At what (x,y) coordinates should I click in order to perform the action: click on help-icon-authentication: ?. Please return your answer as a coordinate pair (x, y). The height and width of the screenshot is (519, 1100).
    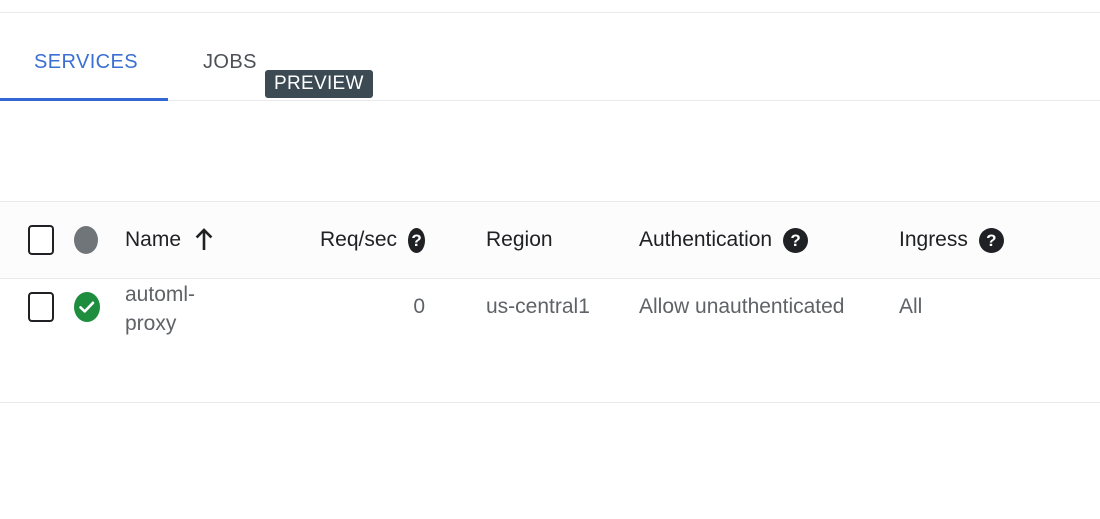
    Looking at the image, I should click on (796, 240).